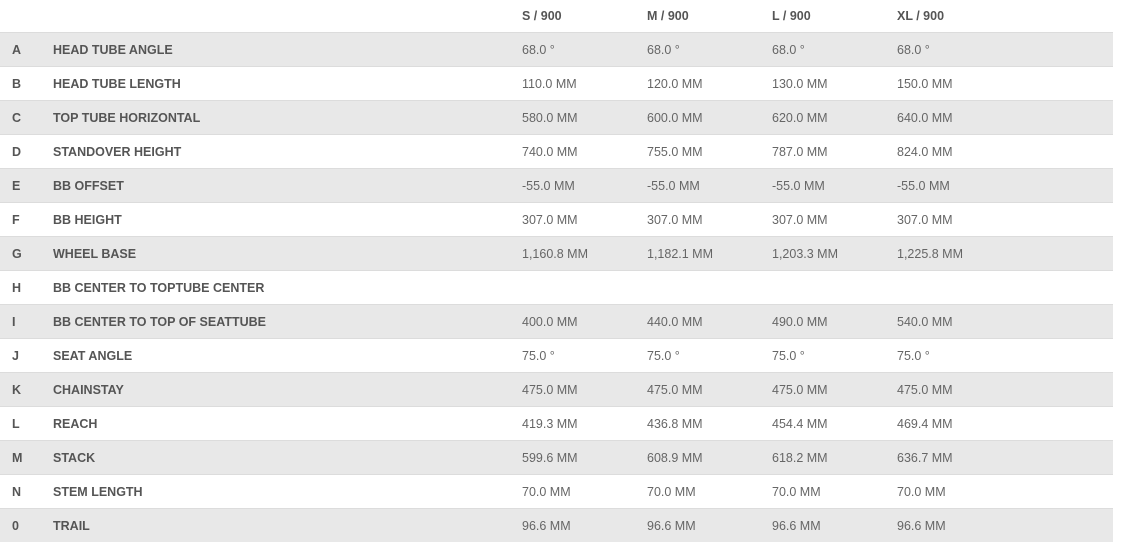 The height and width of the screenshot is (550, 1128). What do you see at coordinates (680, 254) in the screenshot?
I see `value-m: 1,182.1 MM` at bounding box center [680, 254].